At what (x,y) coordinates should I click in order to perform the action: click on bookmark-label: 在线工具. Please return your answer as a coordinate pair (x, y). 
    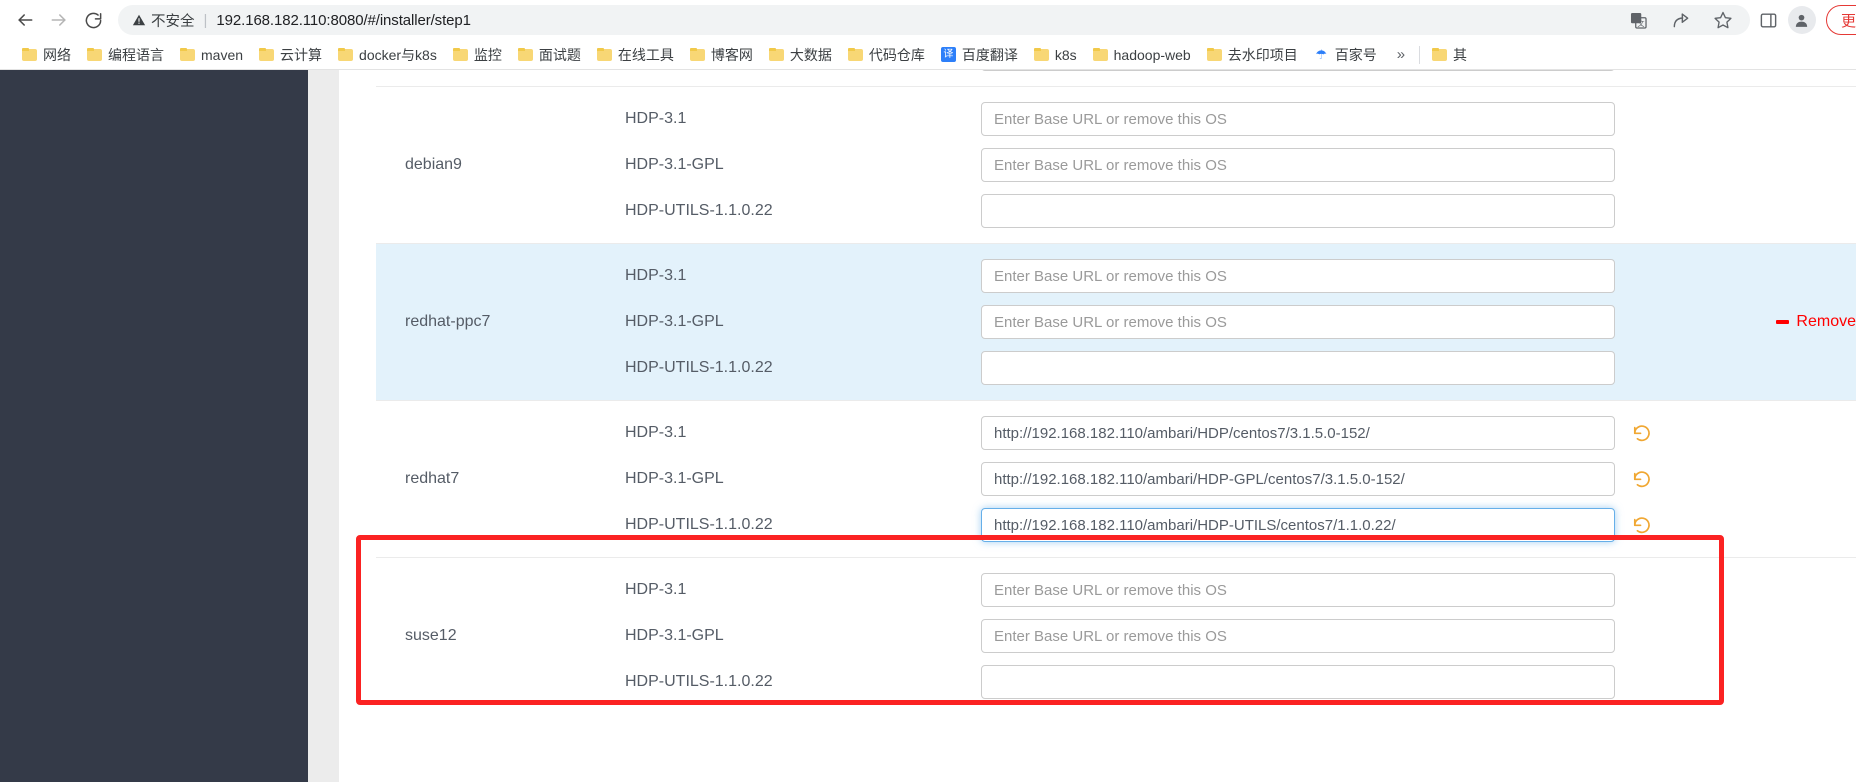
    Looking at the image, I should click on (645, 54).